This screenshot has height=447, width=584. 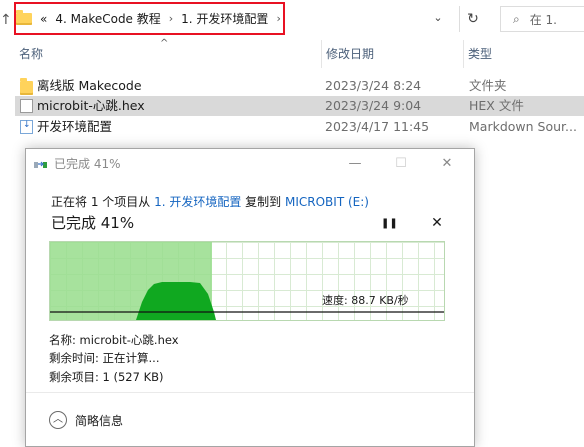 What do you see at coordinates (43, 19) in the screenshot?
I see `breadcrumb-overflow: «` at bounding box center [43, 19].